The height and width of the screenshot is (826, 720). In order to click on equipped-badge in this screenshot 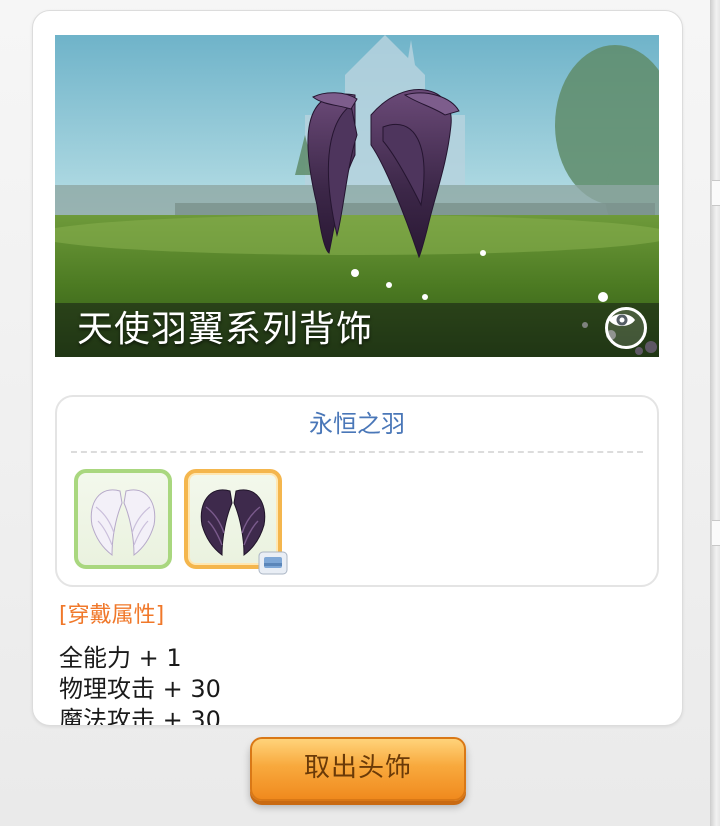, I will do `click(271, 560)`.